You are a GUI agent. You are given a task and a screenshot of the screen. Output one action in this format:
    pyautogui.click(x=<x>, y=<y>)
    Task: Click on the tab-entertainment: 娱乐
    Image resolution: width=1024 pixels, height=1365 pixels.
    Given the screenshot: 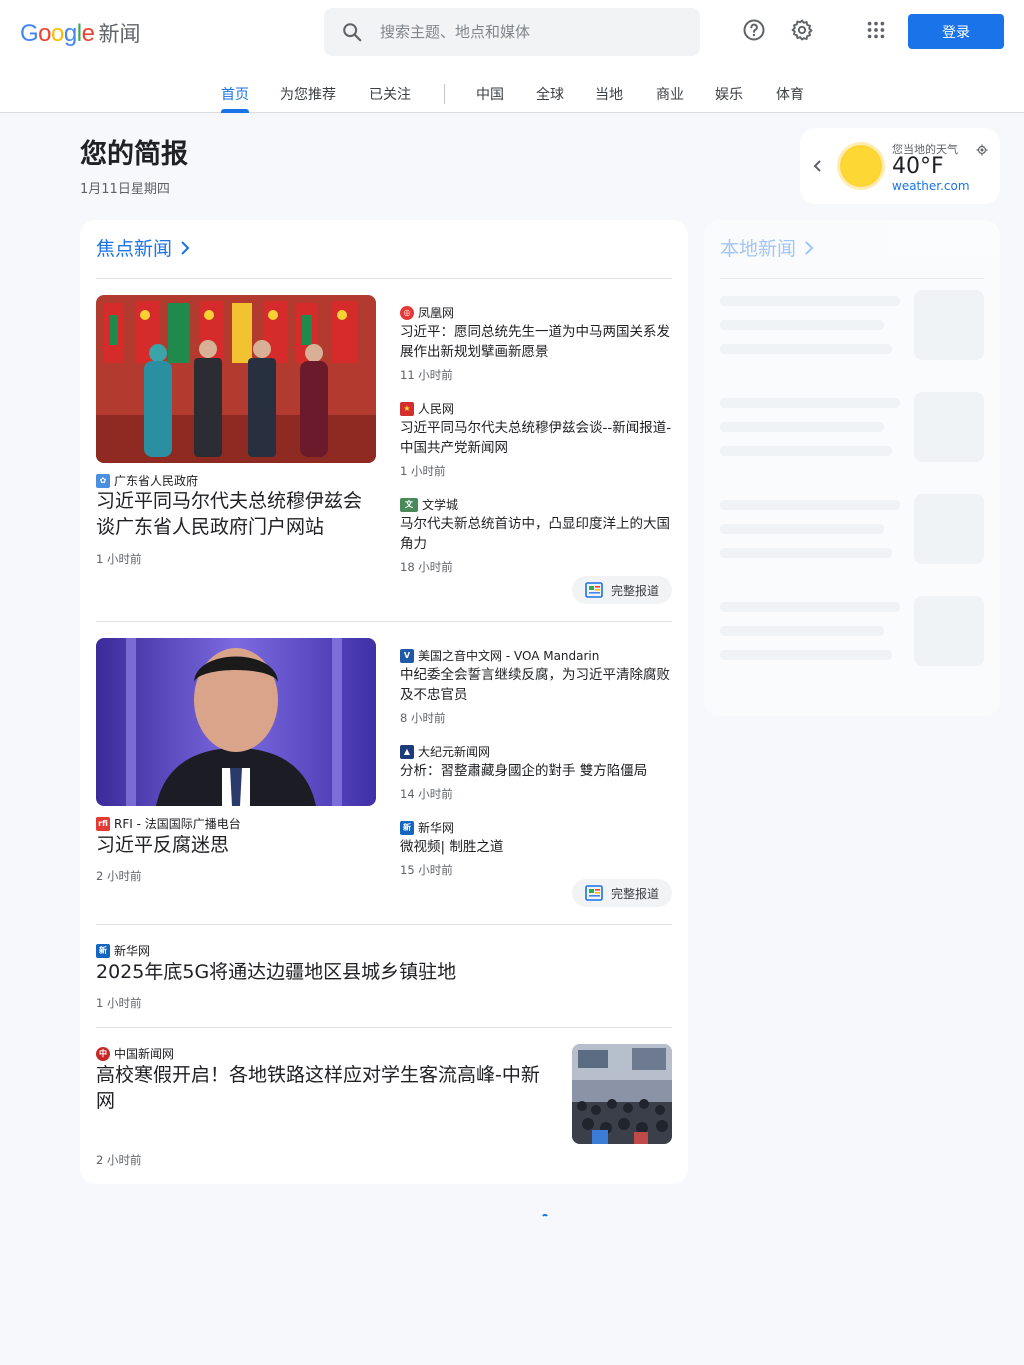 What is the action you would take?
    pyautogui.click(x=729, y=94)
    